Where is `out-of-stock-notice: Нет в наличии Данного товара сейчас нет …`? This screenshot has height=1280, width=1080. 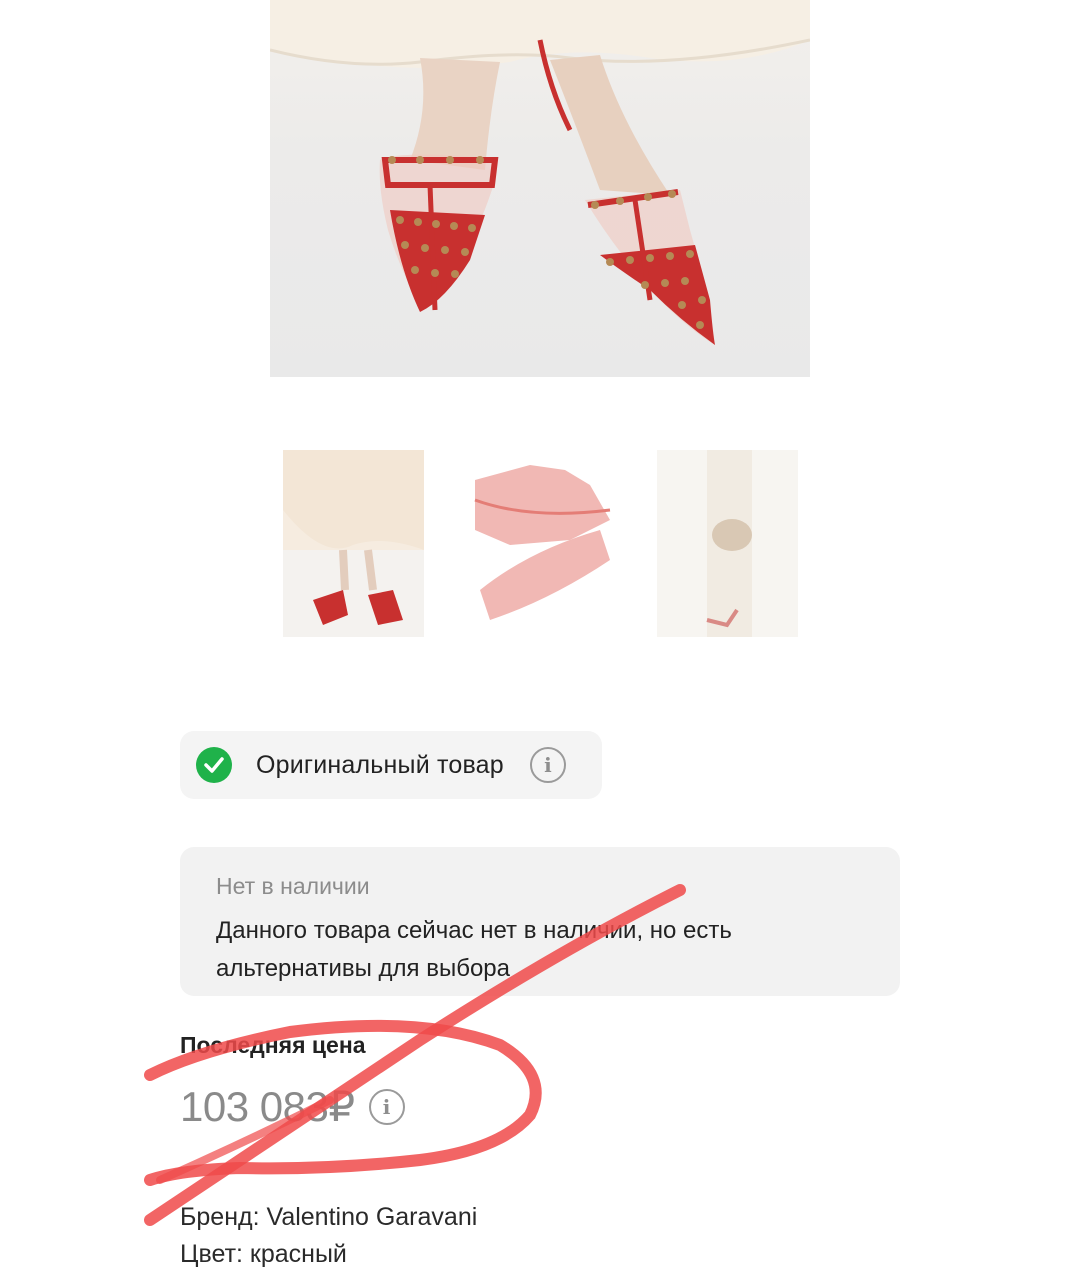 out-of-stock-notice: Нет в наличии Данного товара сейчас нет … is located at coordinates (540, 921).